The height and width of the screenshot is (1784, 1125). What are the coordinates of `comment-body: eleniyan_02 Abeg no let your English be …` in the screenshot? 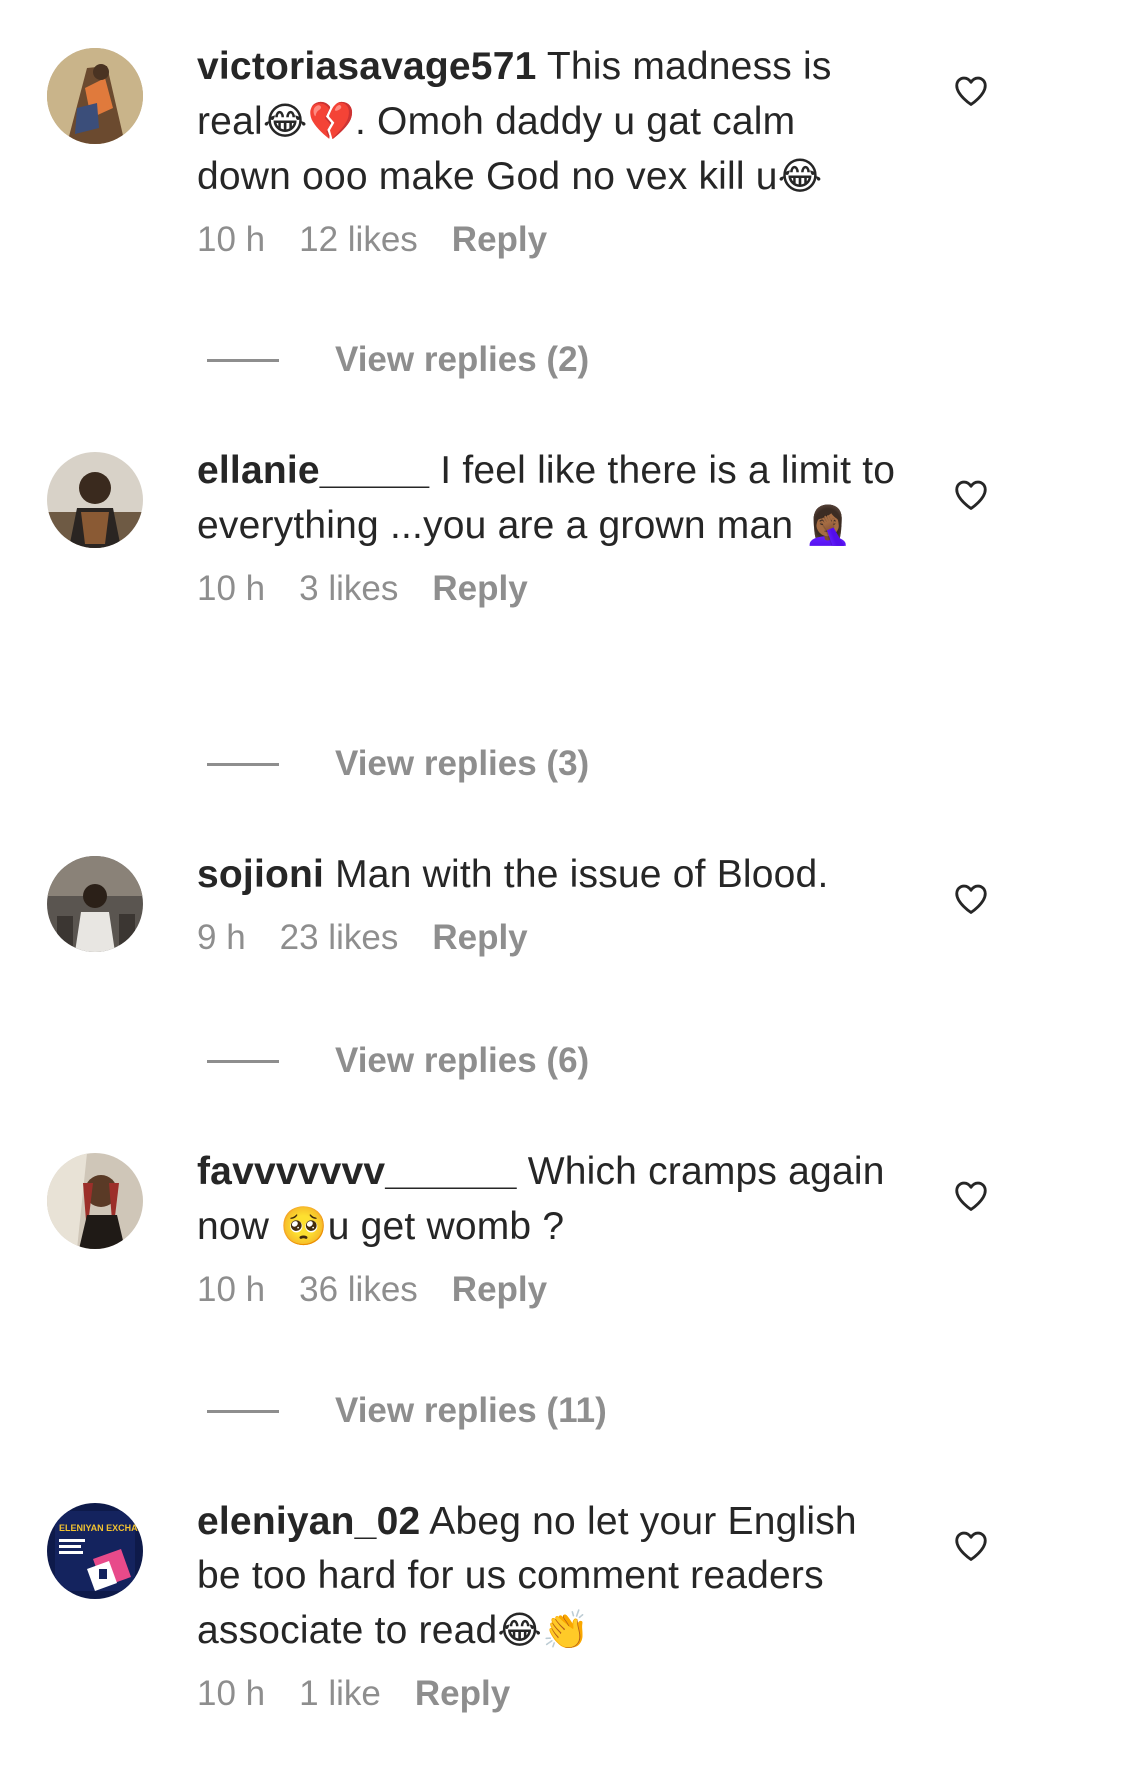 It's located at (547, 1607).